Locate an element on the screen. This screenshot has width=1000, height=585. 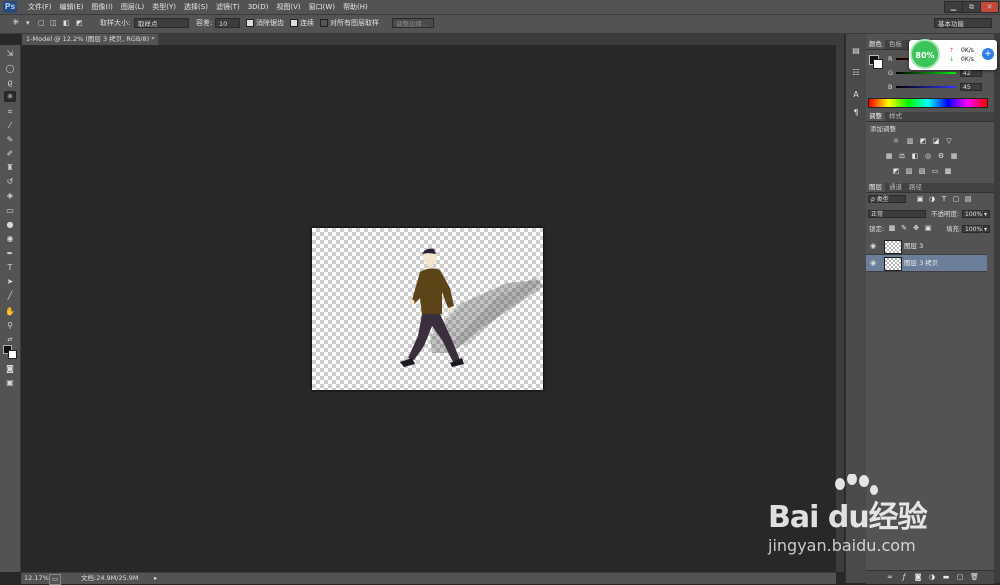
pen-icon: ✒ is located at coordinates (10, 253).